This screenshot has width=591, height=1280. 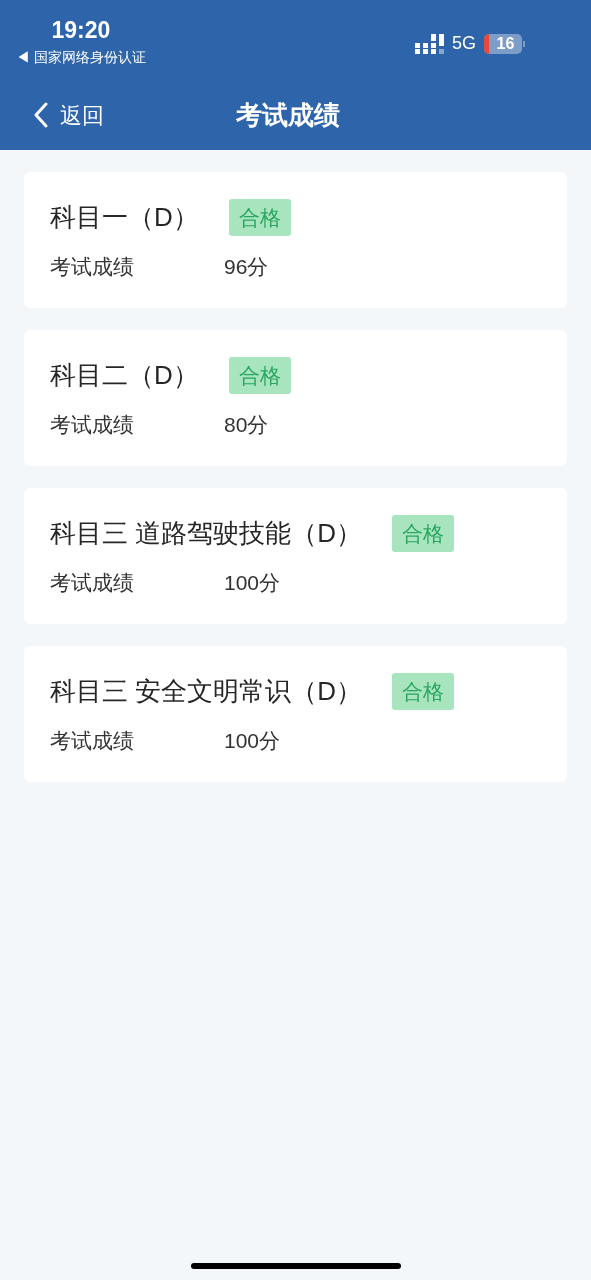 I want to click on status-time: 19:20, so click(x=81, y=30).